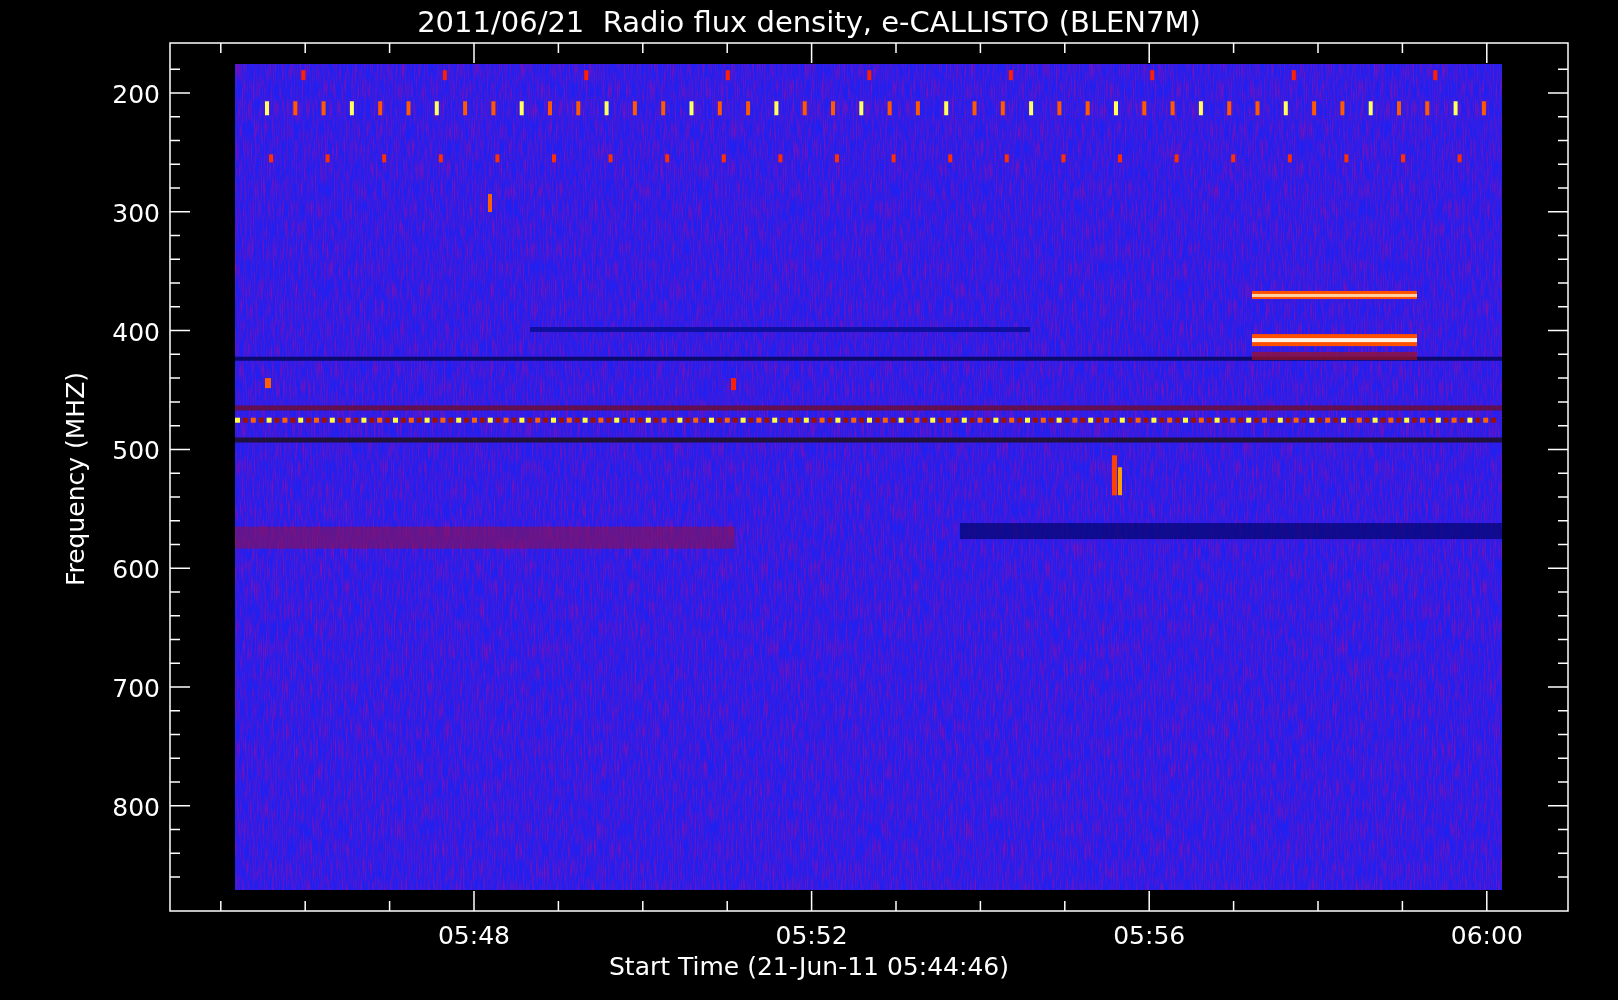 Image resolution: width=1618 pixels, height=1000 pixels. Describe the element at coordinates (809, 966) in the screenshot. I see `x-axis-label: Start Time (21-Jun-11 05:44:46)` at that location.